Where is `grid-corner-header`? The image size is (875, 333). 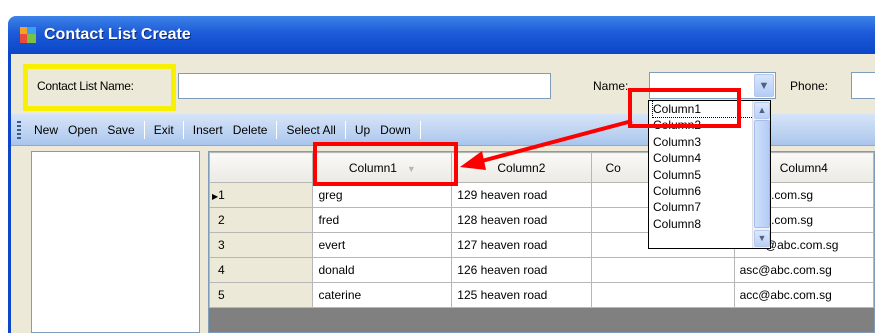 grid-corner-header is located at coordinates (261, 167).